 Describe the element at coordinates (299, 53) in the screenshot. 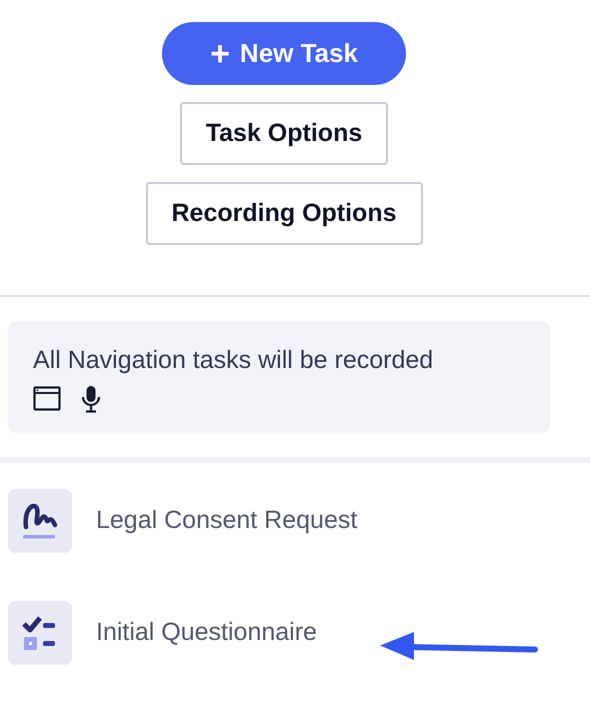

I see `new-task-label: New Task` at that location.